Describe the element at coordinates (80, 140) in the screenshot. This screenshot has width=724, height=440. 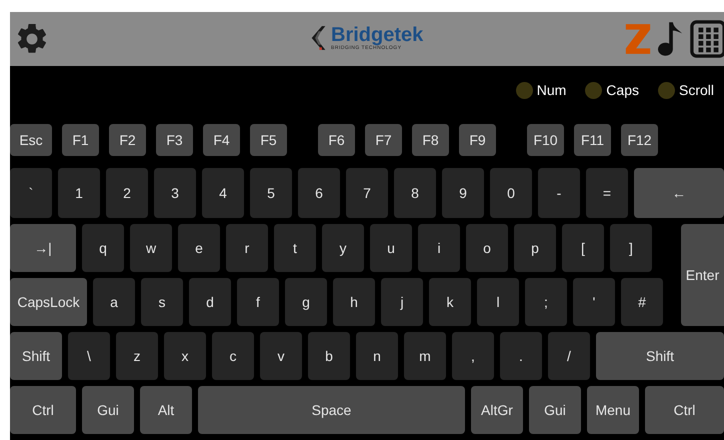
I see `function-key: F1` at that location.